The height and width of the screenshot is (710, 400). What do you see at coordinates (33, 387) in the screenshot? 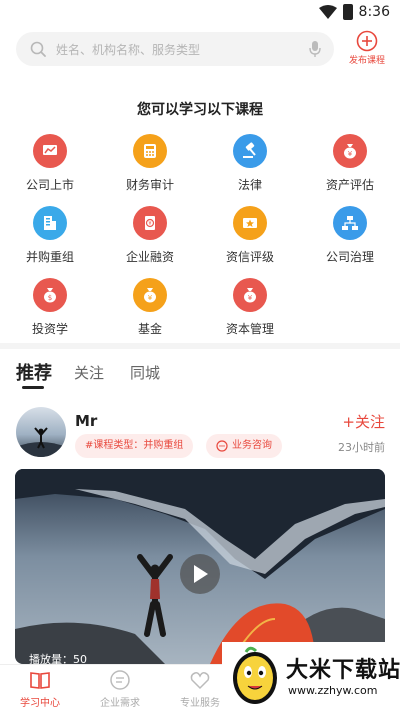
I see `active-tab-indicator` at bounding box center [33, 387].